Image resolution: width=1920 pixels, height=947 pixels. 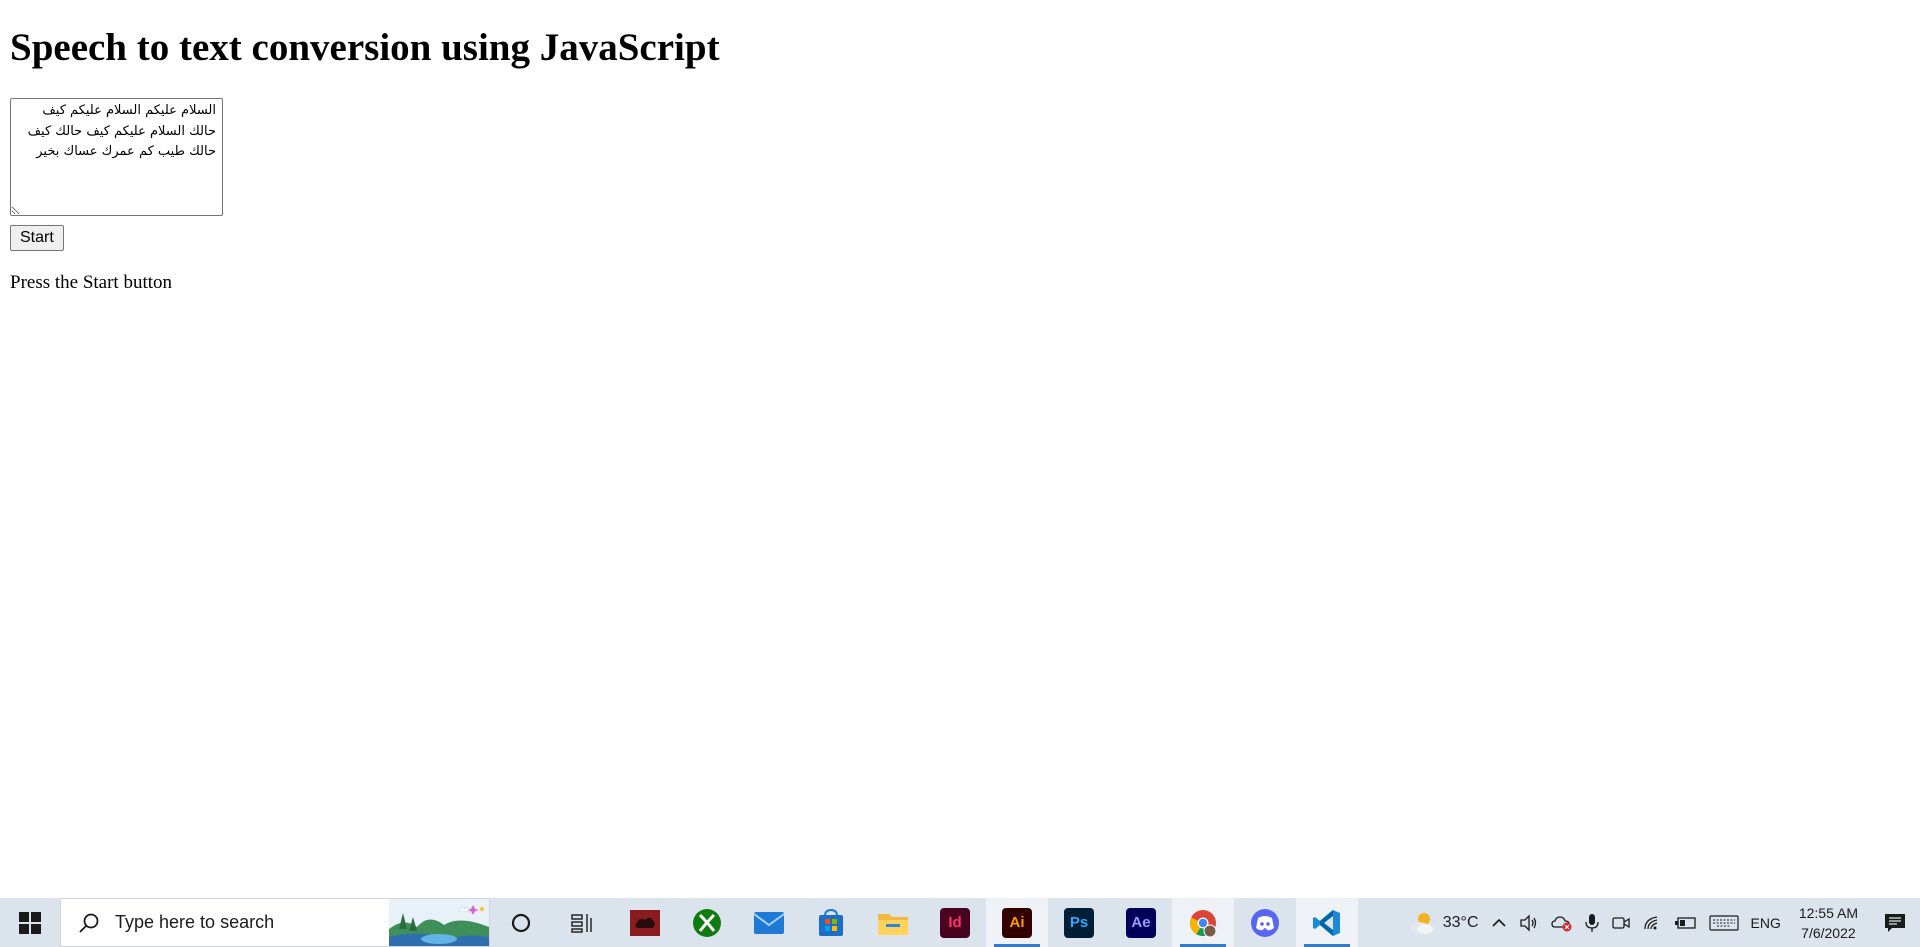 I want to click on taskbar-app-file-explorer, so click(x=893, y=922).